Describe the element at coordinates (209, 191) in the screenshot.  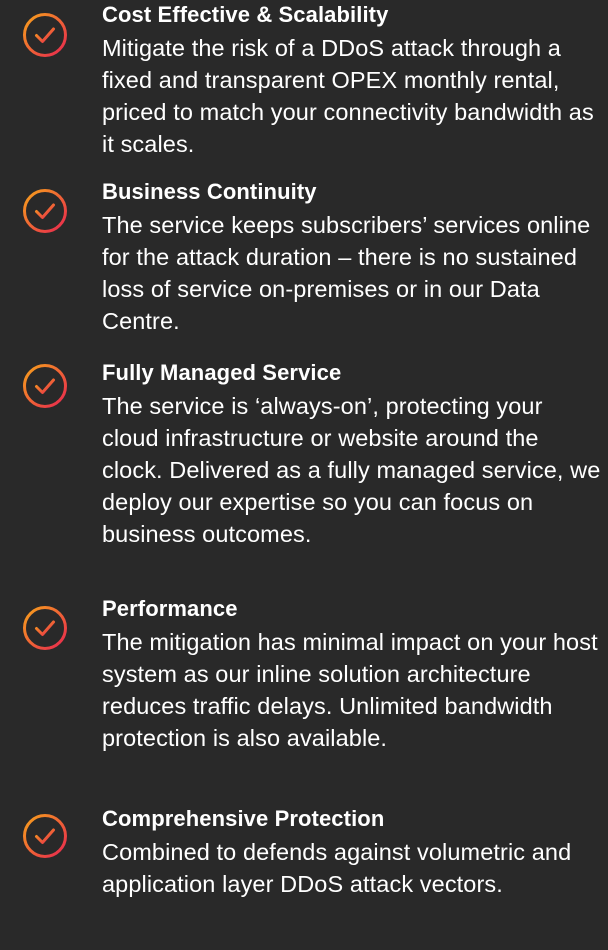
I see `feature-title: Business Continuity` at that location.